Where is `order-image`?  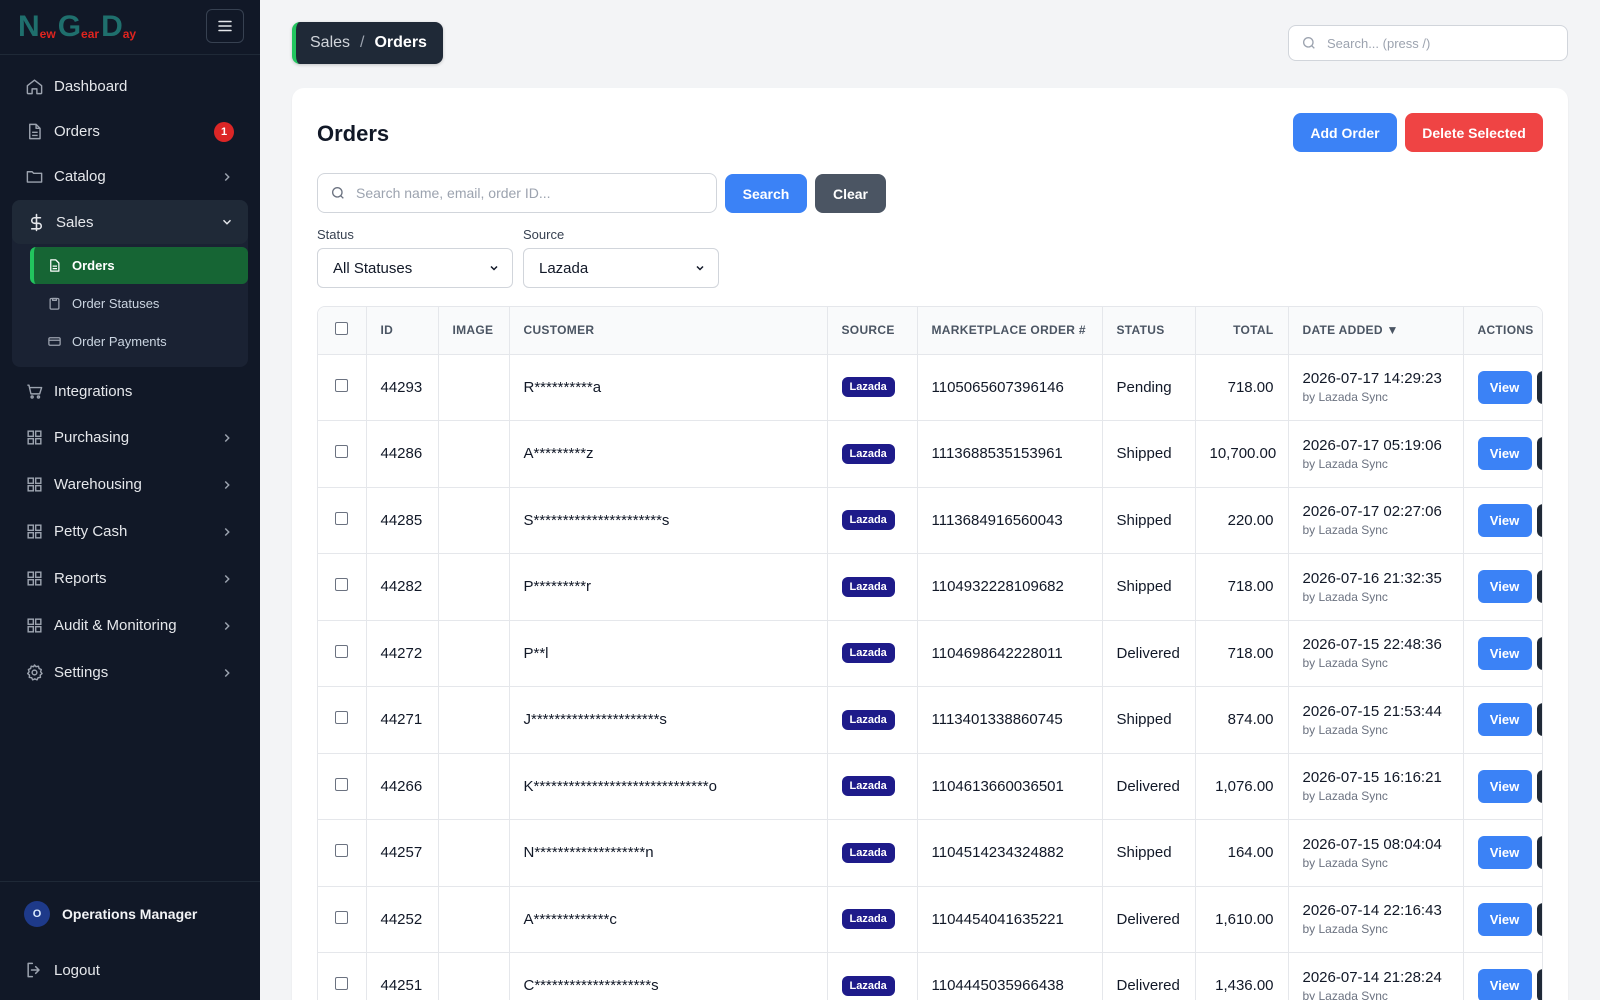 order-image is located at coordinates (474, 653).